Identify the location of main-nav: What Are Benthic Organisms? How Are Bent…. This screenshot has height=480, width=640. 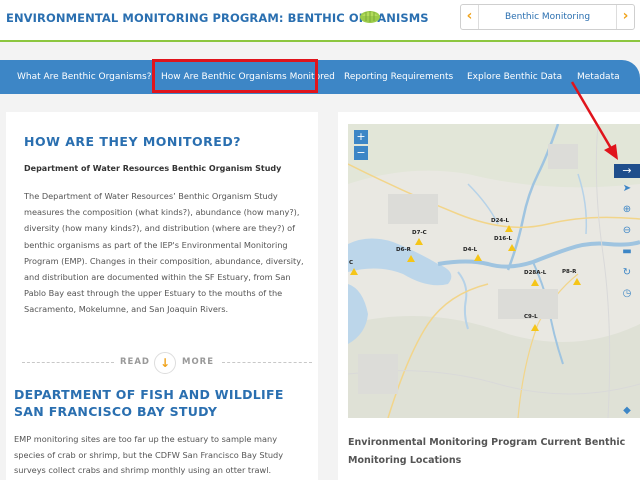
(320, 77).